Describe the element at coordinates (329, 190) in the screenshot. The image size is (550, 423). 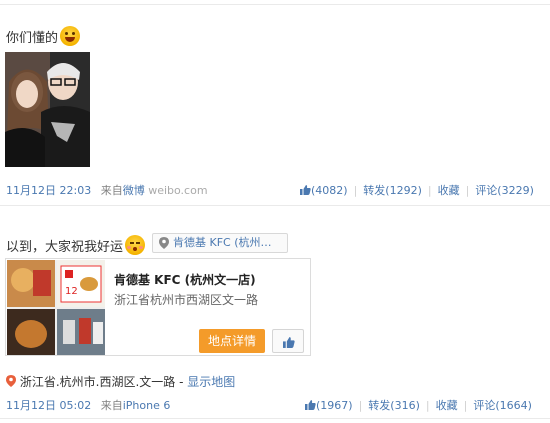
I see `like-count: (4082)` at that location.